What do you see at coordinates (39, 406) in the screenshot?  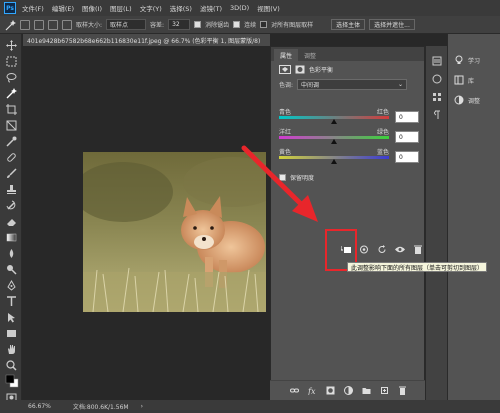 I see `zoom-level: 66.67%` at bounding box center [39, 406].